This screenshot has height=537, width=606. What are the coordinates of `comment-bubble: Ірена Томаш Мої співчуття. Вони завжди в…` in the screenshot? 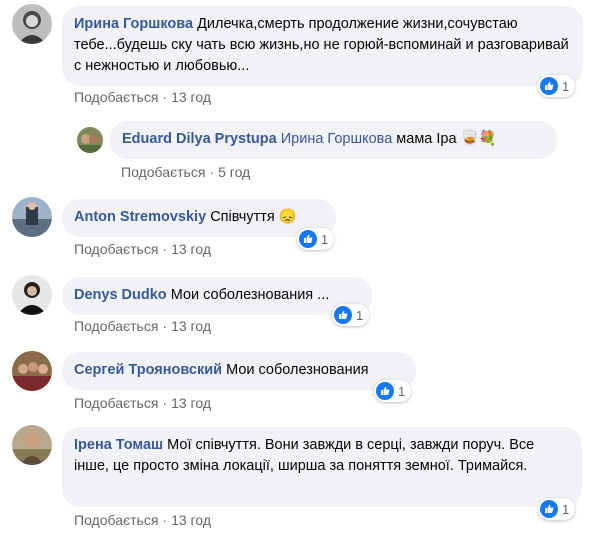 It's located at (322, 467).